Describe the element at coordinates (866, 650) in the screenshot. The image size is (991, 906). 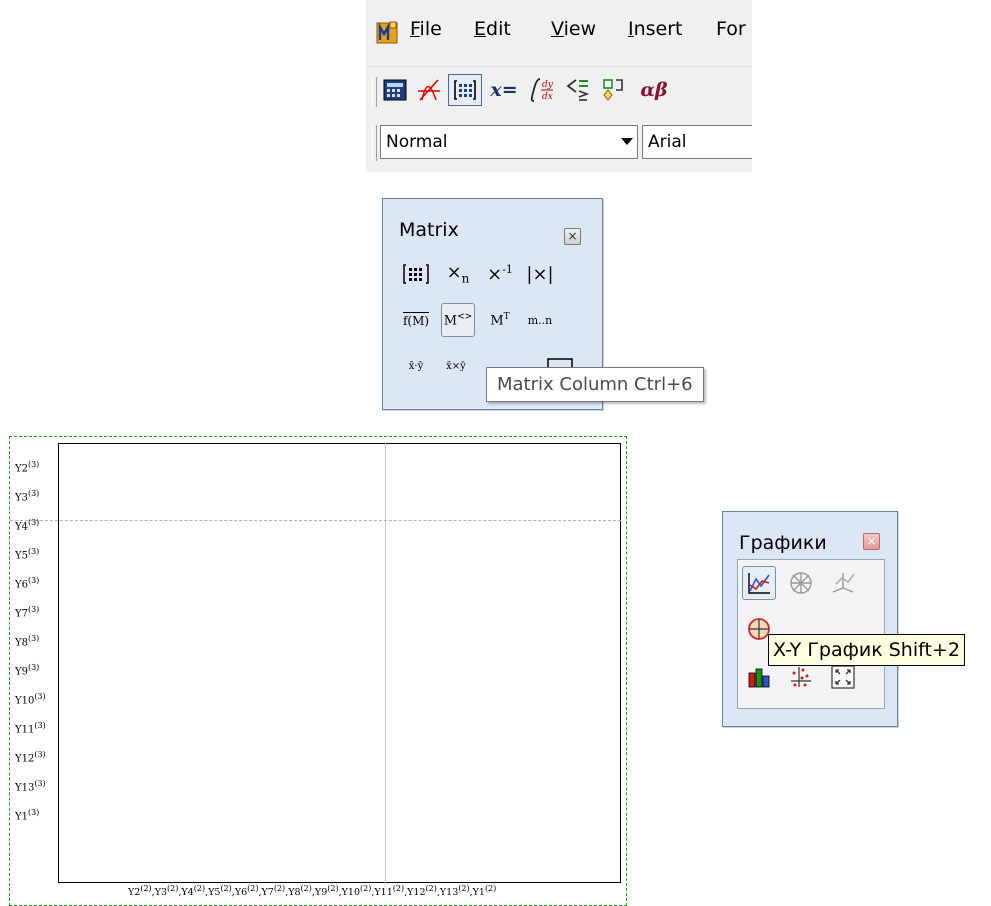
I see `xy-plot-tooltip: X-Y График Shift+2` at that location.